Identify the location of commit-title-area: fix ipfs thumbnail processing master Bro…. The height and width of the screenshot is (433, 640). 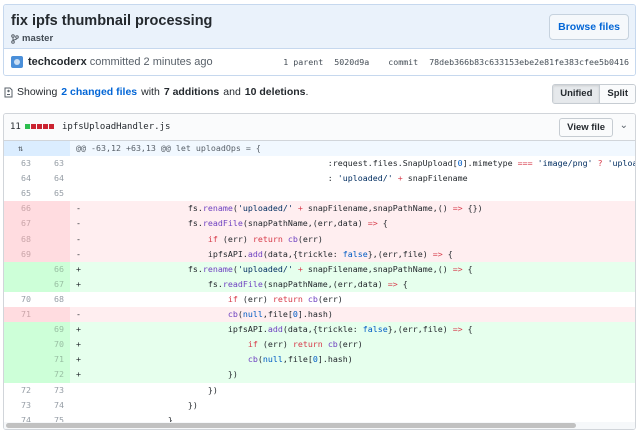
(319, 27).